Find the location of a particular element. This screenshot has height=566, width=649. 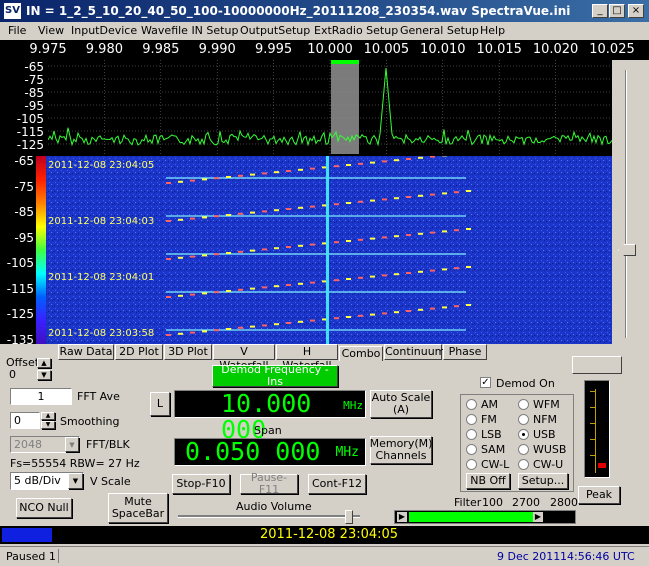

filter-high: 2800 is located at coordinates (564, 502).